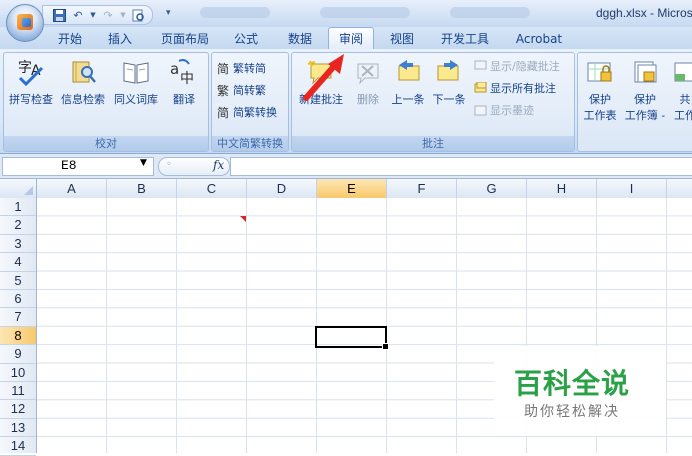  Describe the element at coordinates (18, 428) in the screenshot. I see `row-header: 13` at that location.